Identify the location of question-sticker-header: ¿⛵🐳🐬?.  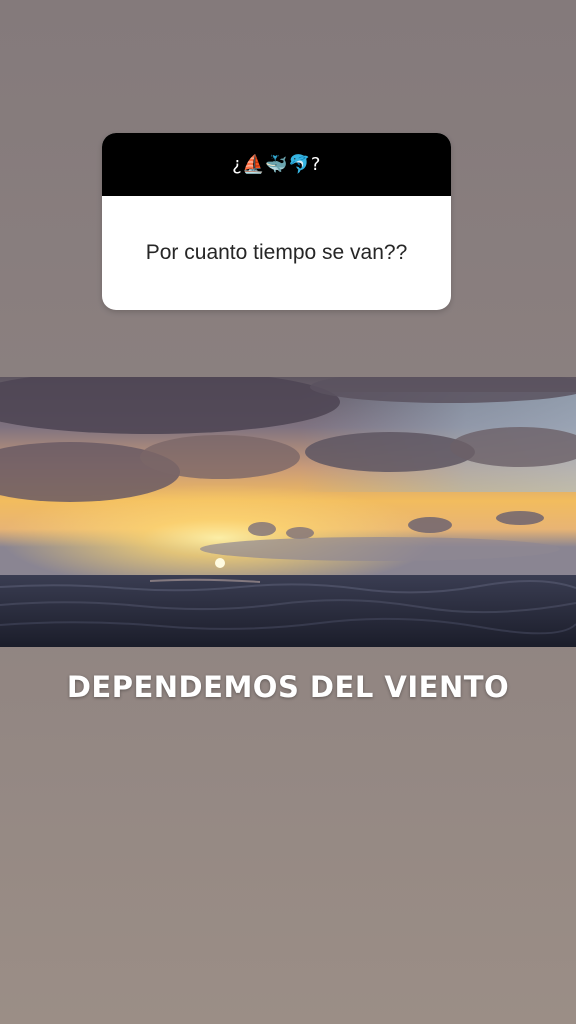
(276, 164).